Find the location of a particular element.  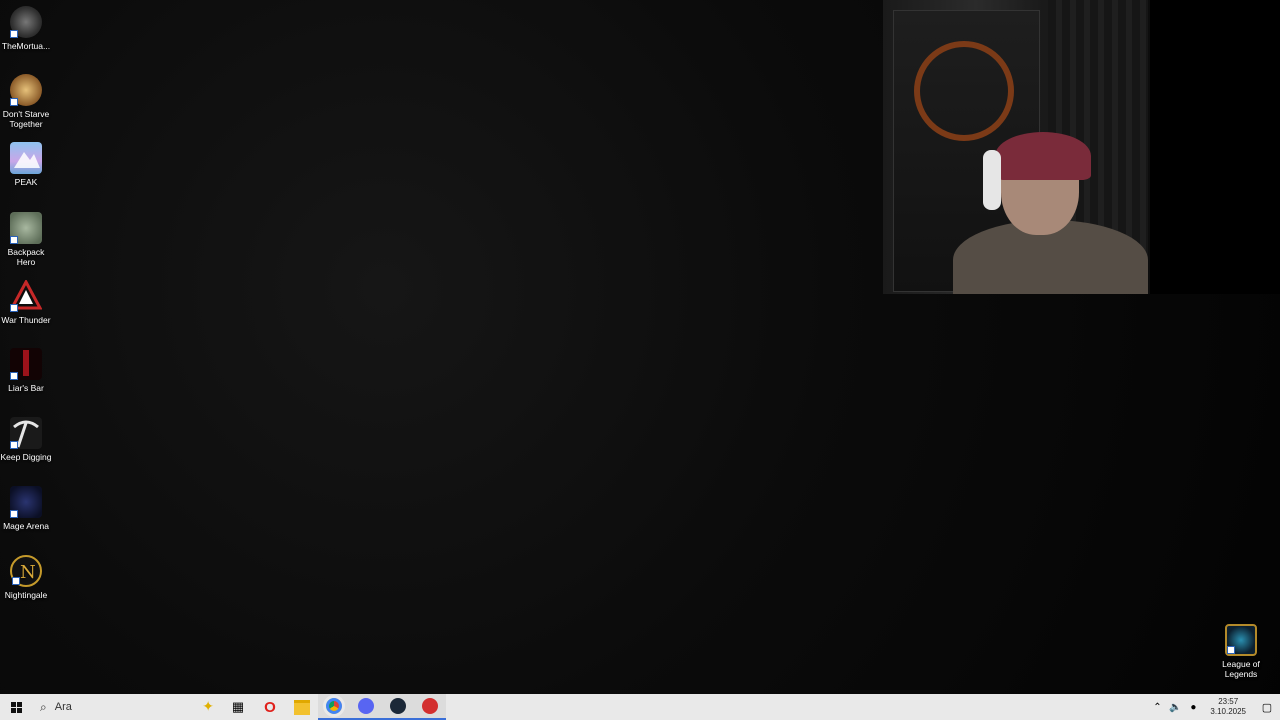

start-button is located at coordinates (16, 707).